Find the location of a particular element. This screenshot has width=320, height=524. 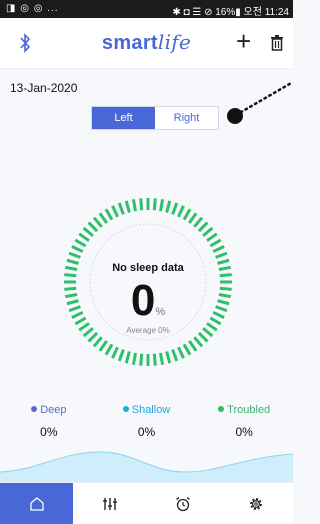

toggle-right: Right is located at coordinates (186, 118).